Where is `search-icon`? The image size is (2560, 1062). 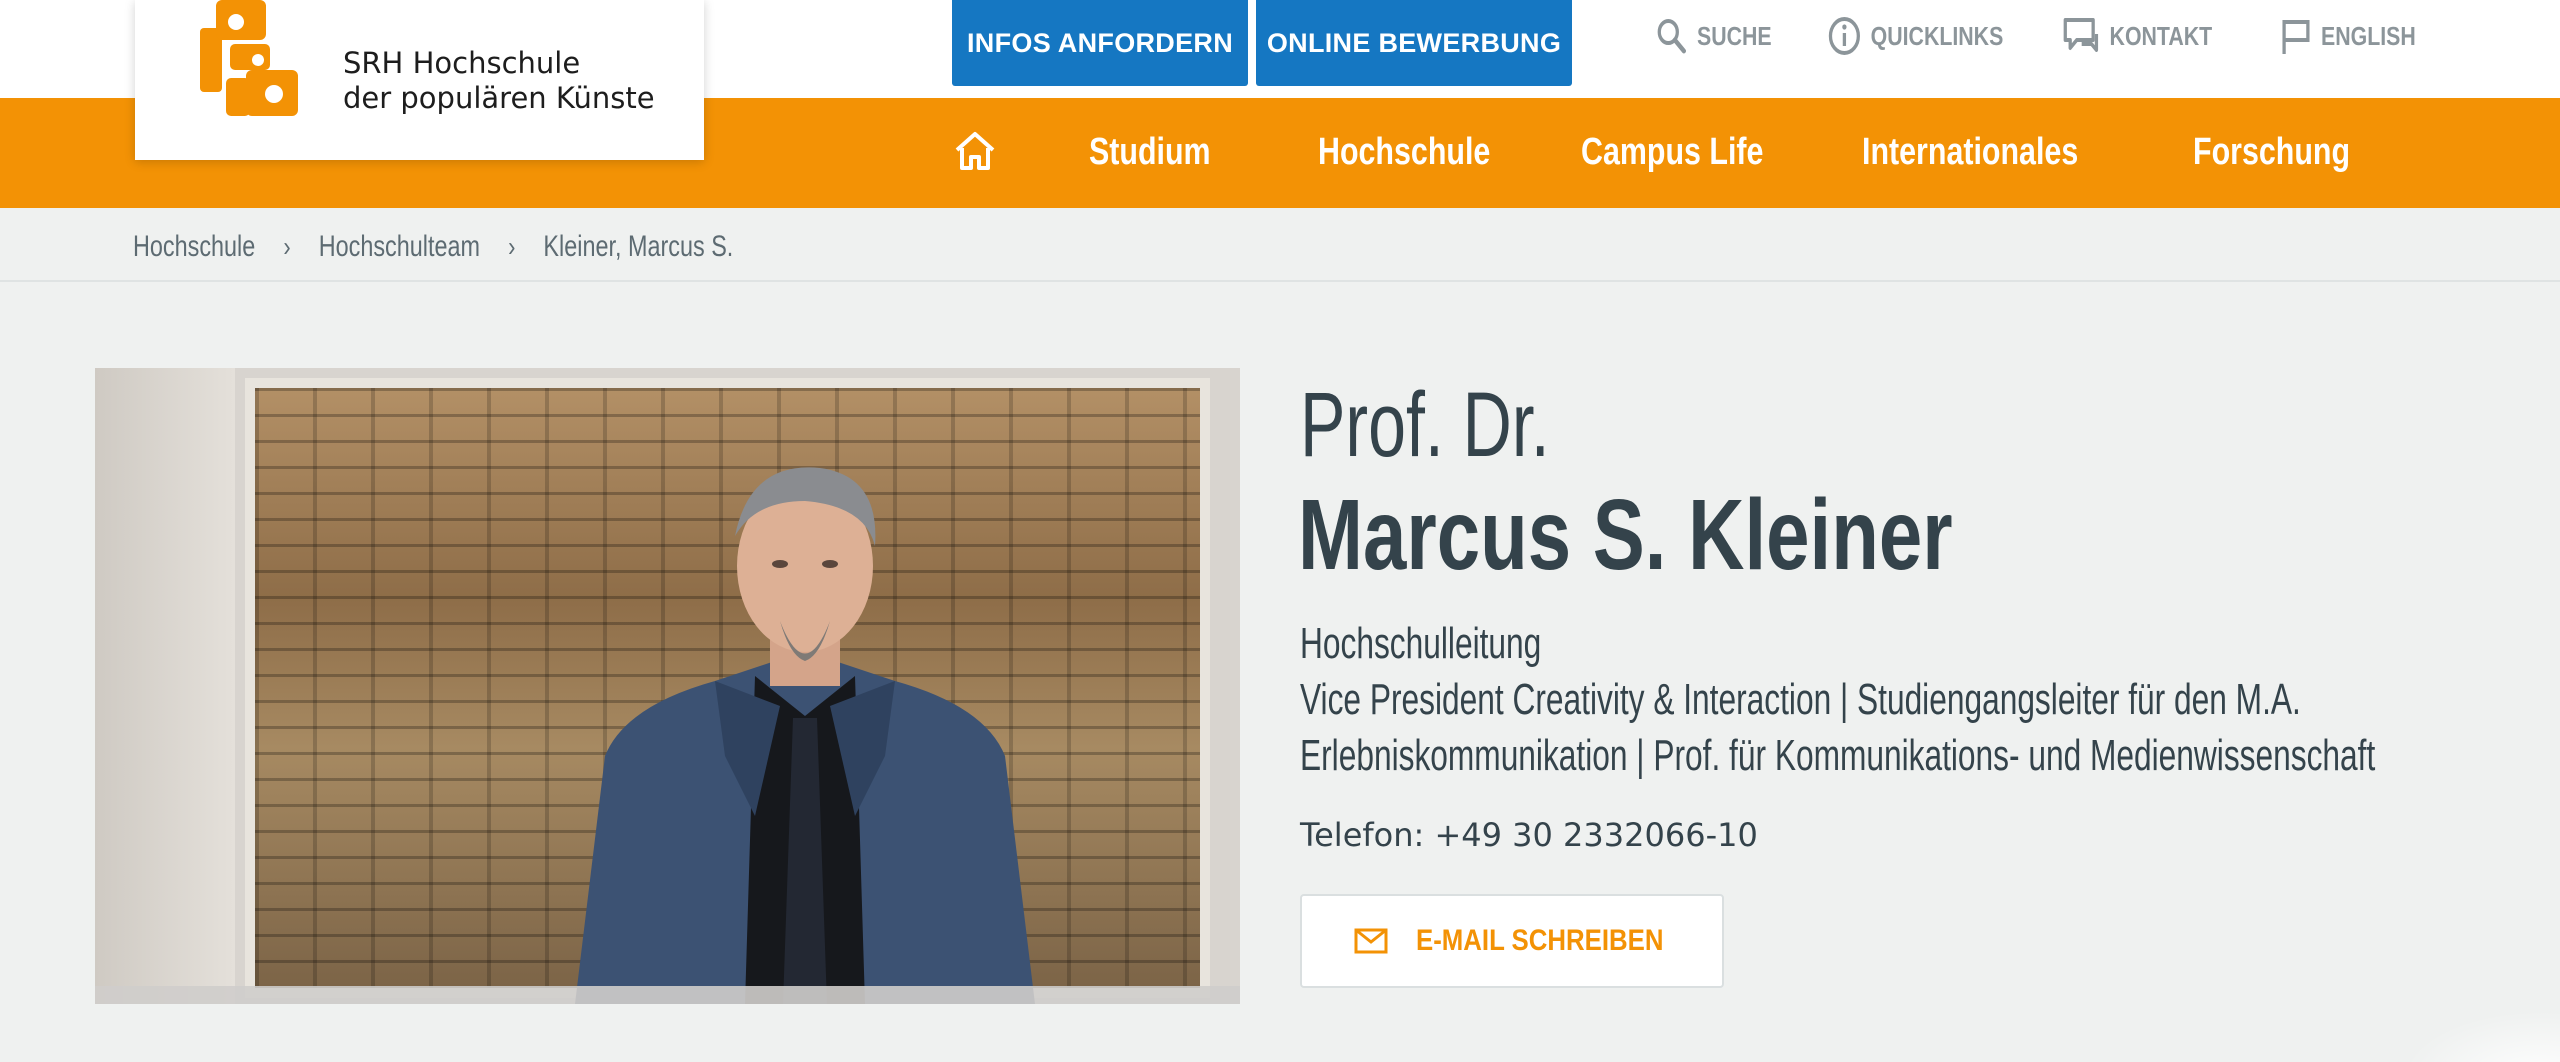 search-icon is located at coordinates (1671, 36).